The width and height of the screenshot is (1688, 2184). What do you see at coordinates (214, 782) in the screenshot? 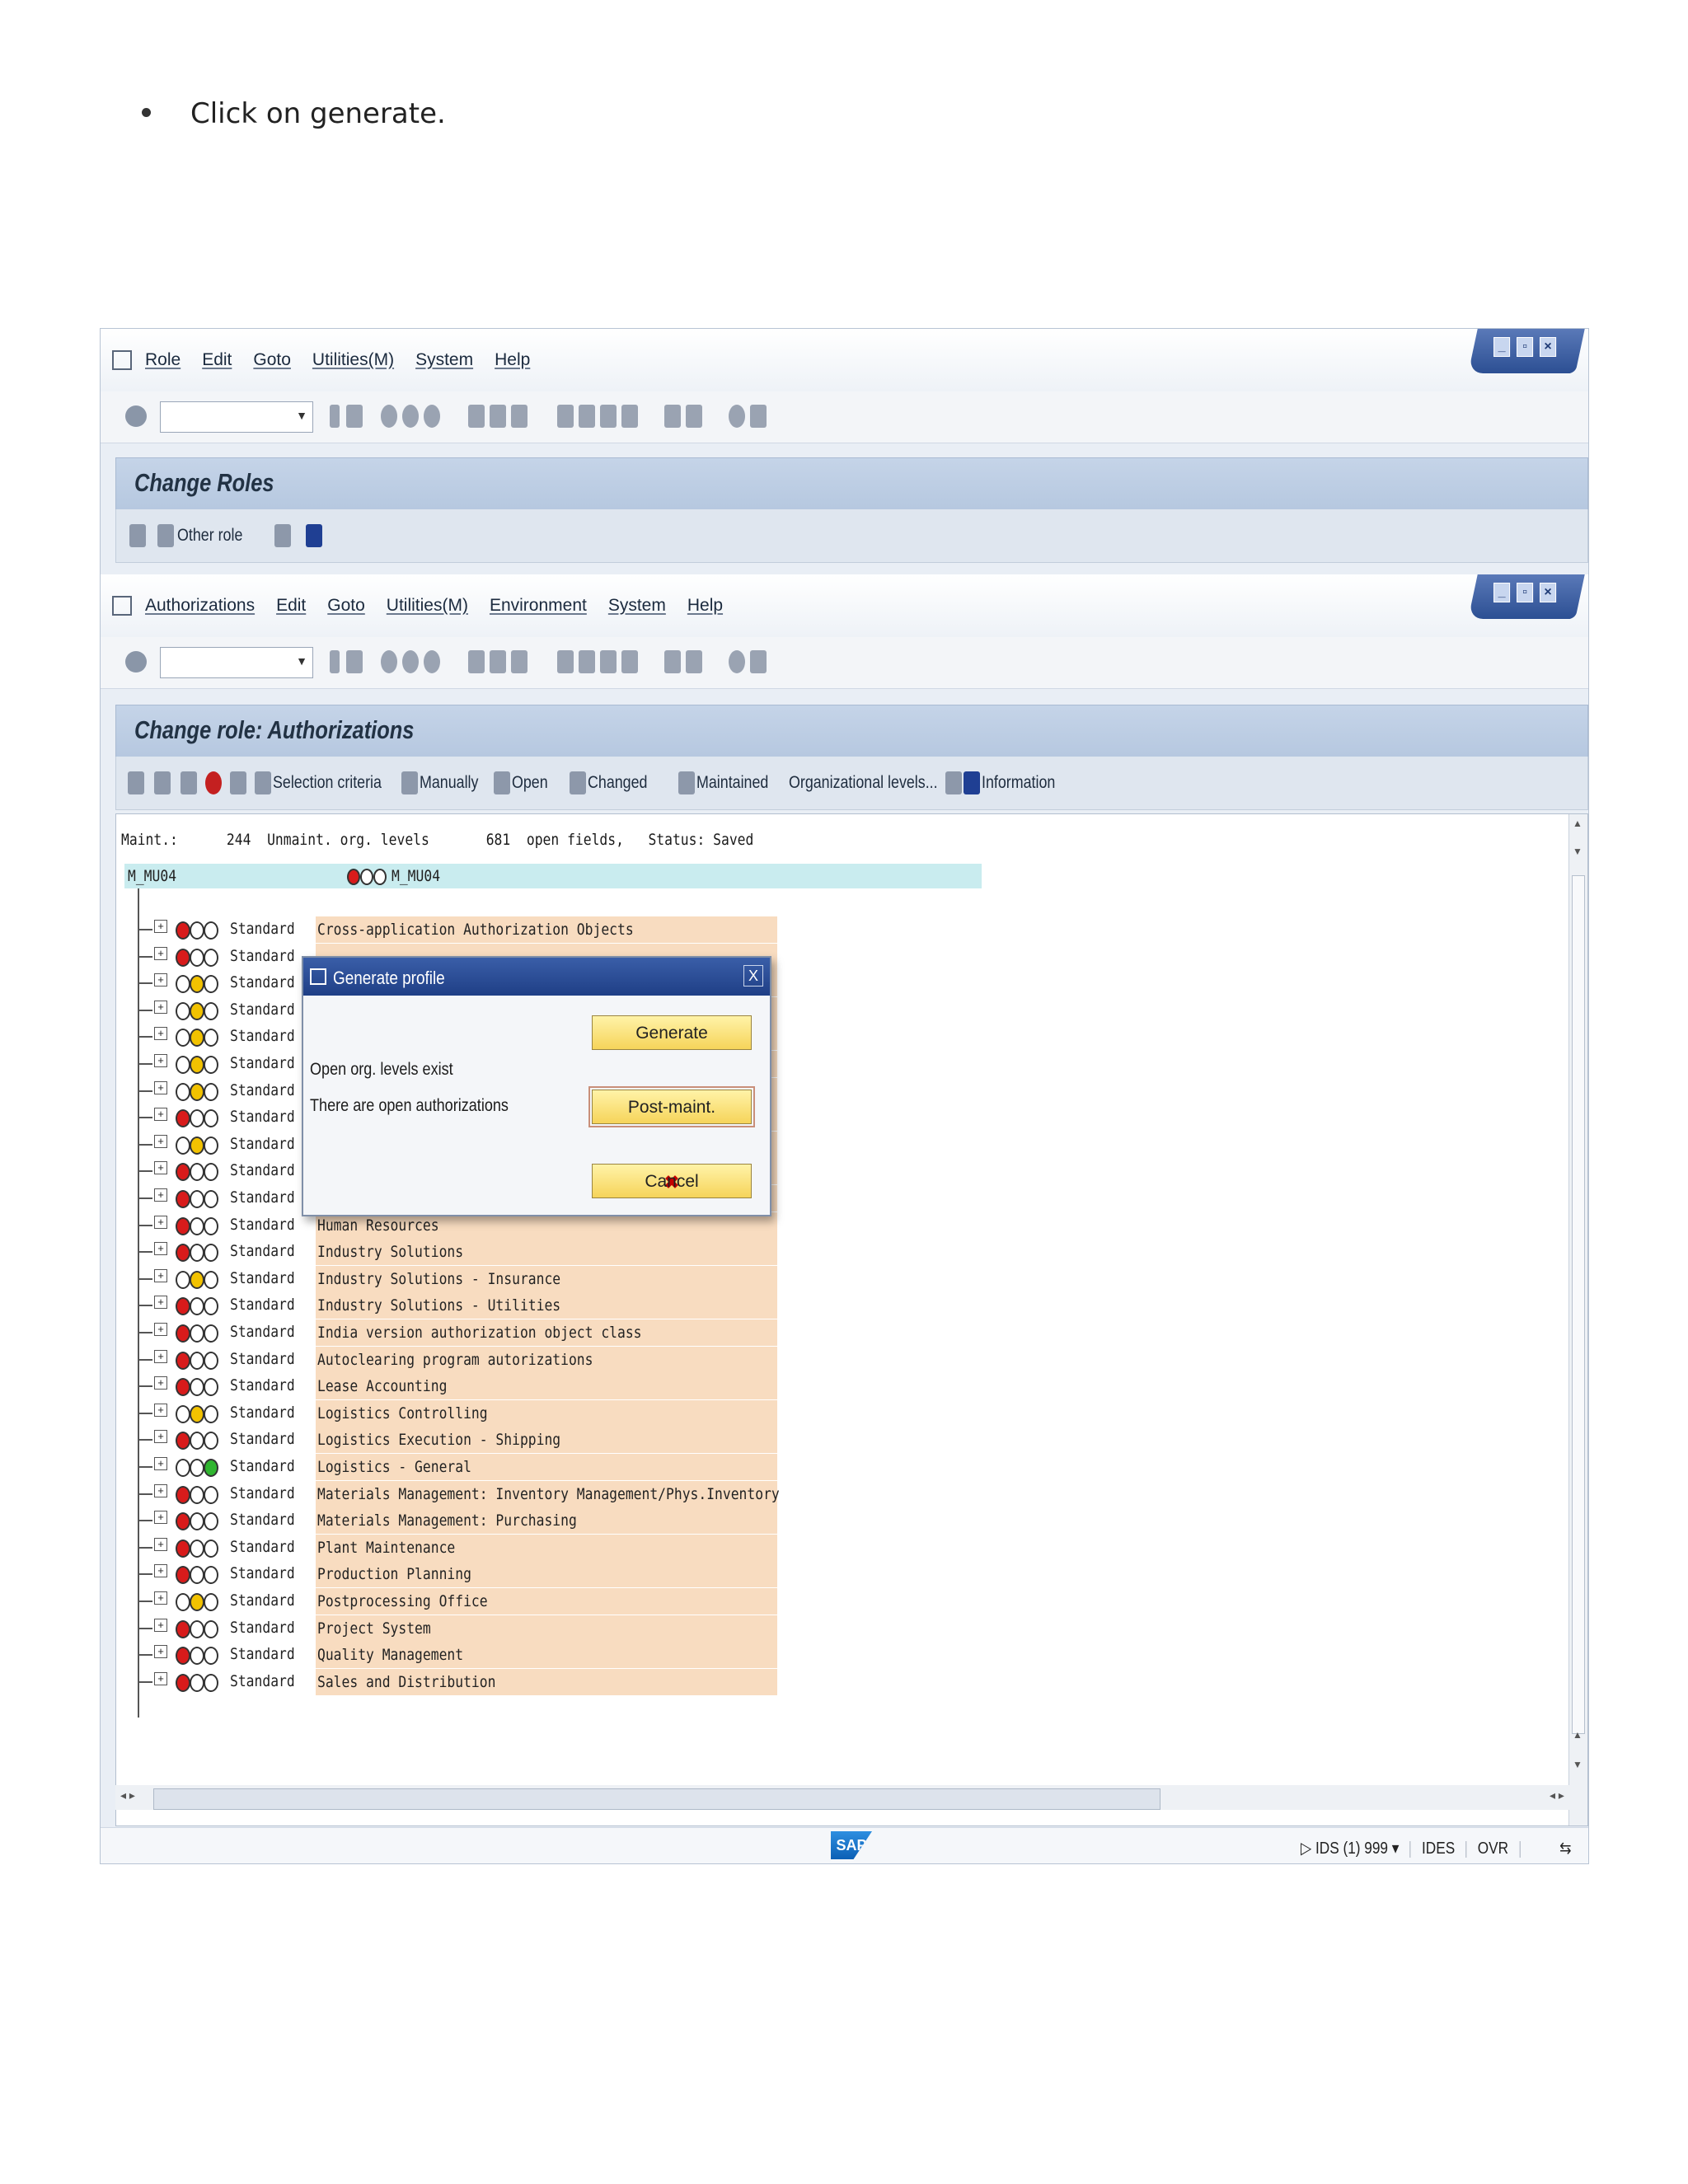
I see `deactivate-icon` at bounding box center [214, 782].